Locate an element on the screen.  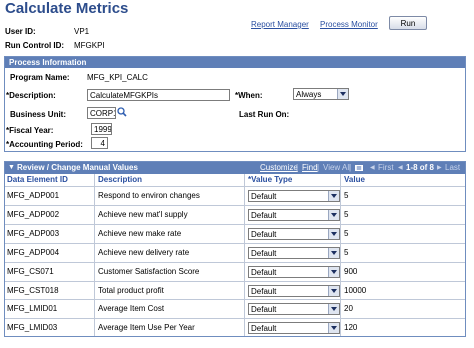
program-name-value: MFG_KPI_CALC is located at coordinates (117, 77).